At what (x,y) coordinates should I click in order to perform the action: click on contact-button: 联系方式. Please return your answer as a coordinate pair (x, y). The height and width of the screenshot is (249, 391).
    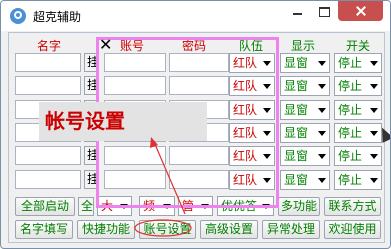
    Looking at the image, I should click on (352, 206).